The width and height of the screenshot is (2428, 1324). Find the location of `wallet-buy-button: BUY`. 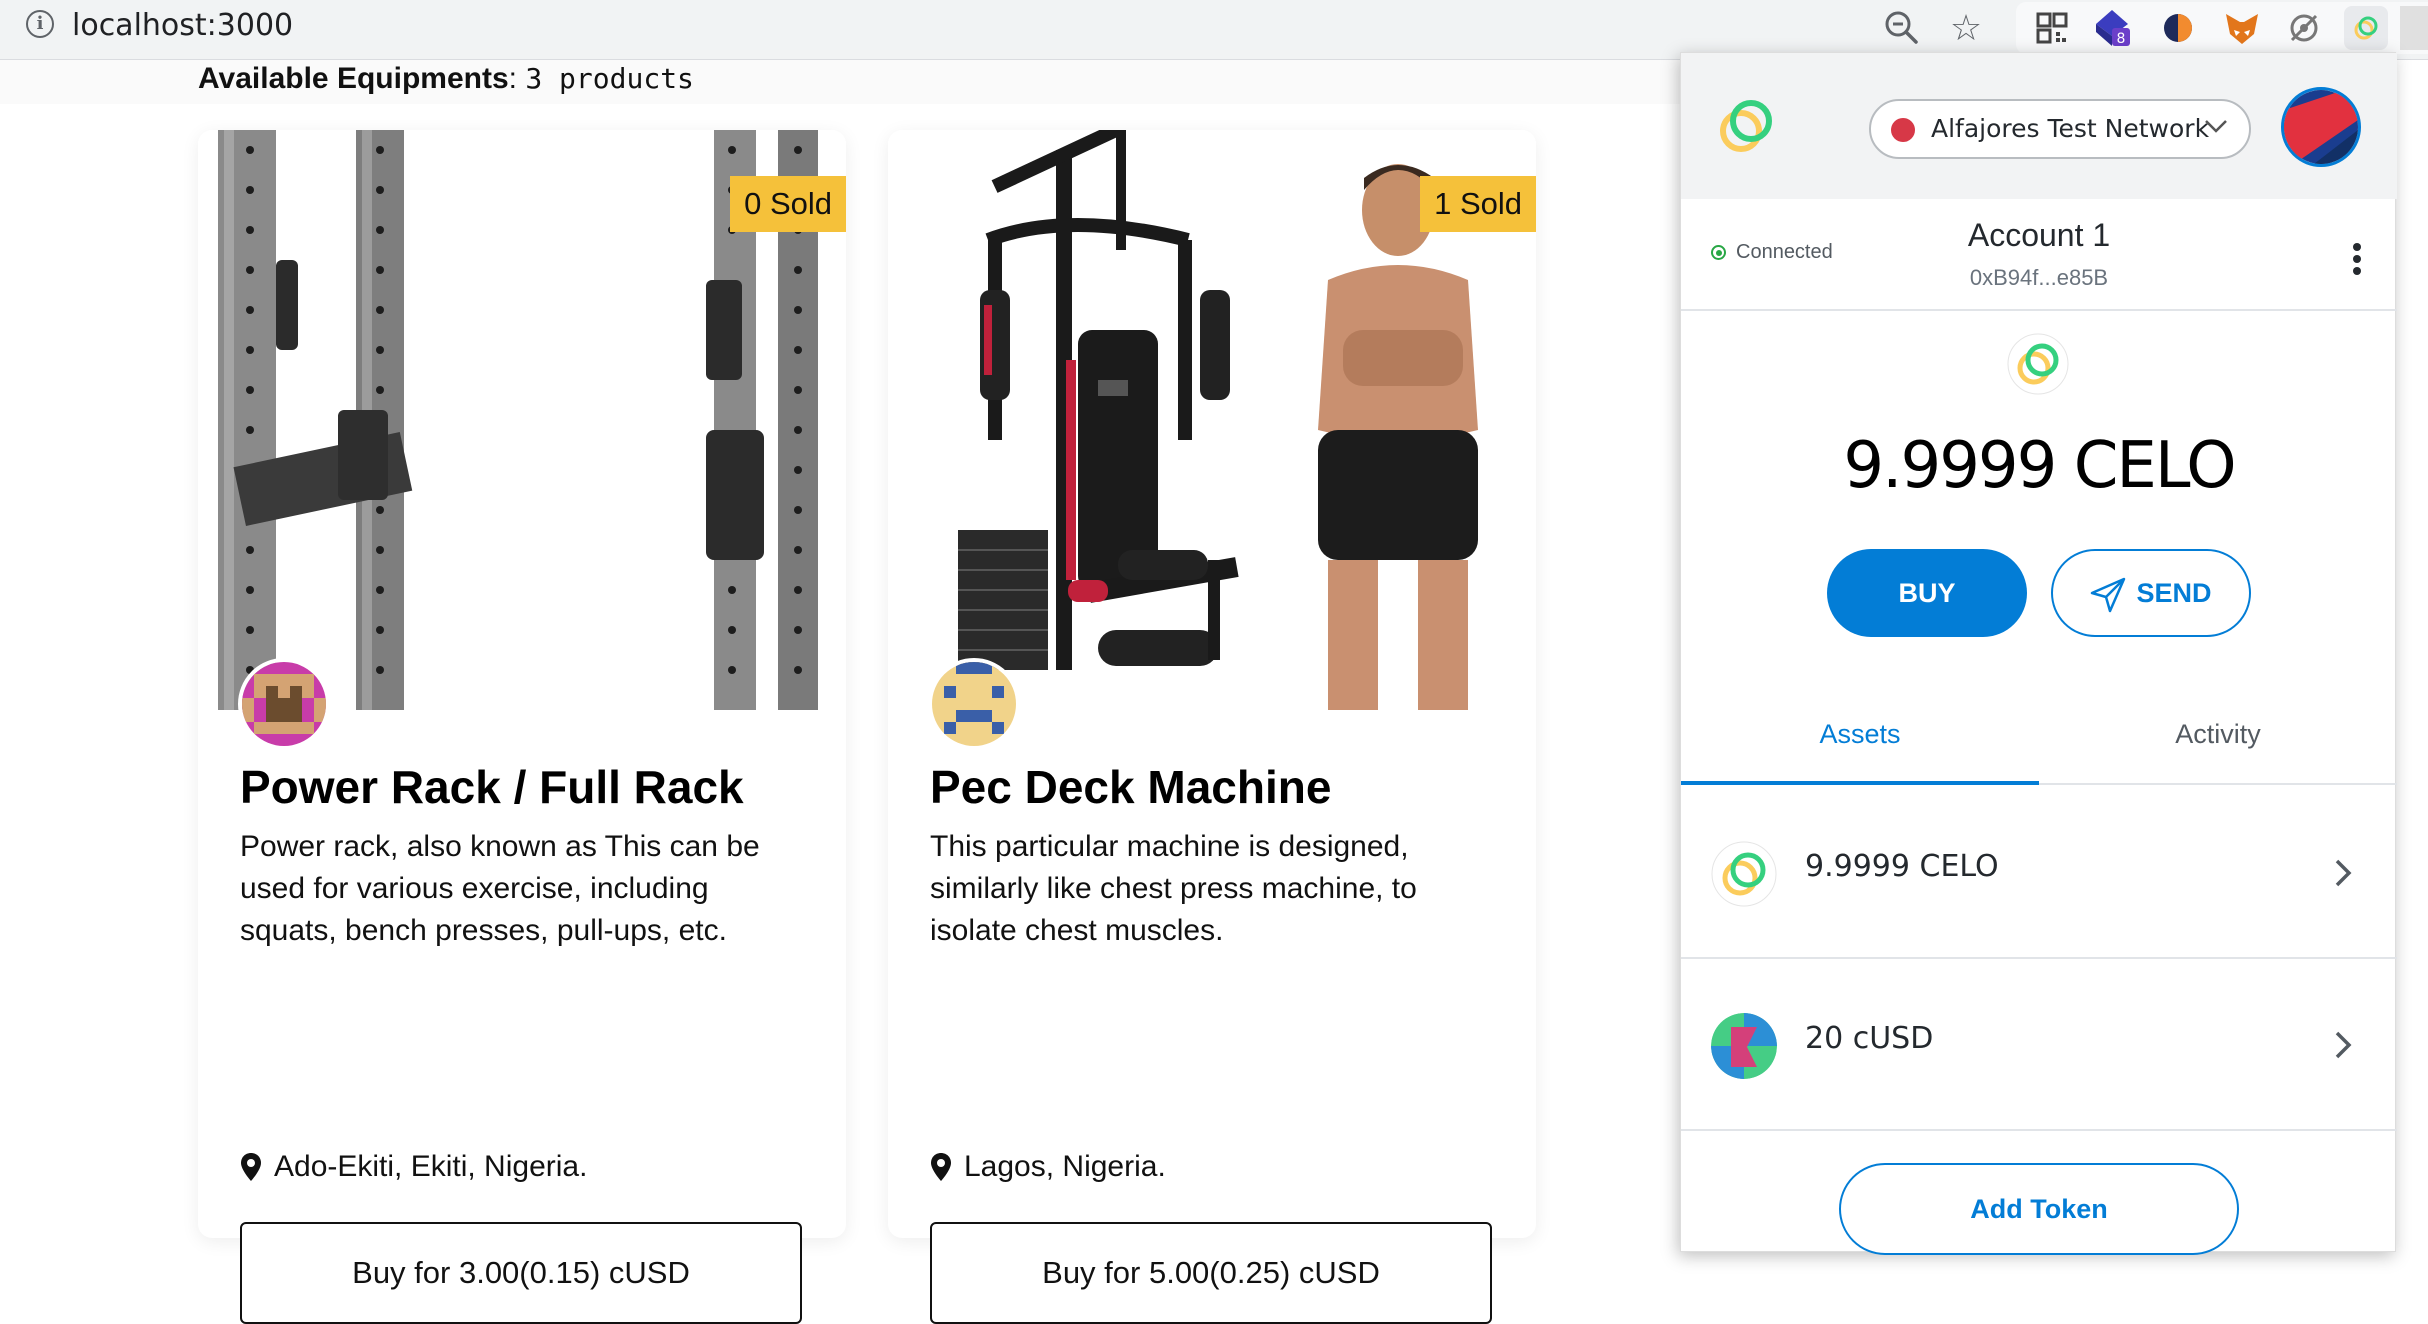

wallet-buy-button: BUY is located at coordinates (1927, 593).